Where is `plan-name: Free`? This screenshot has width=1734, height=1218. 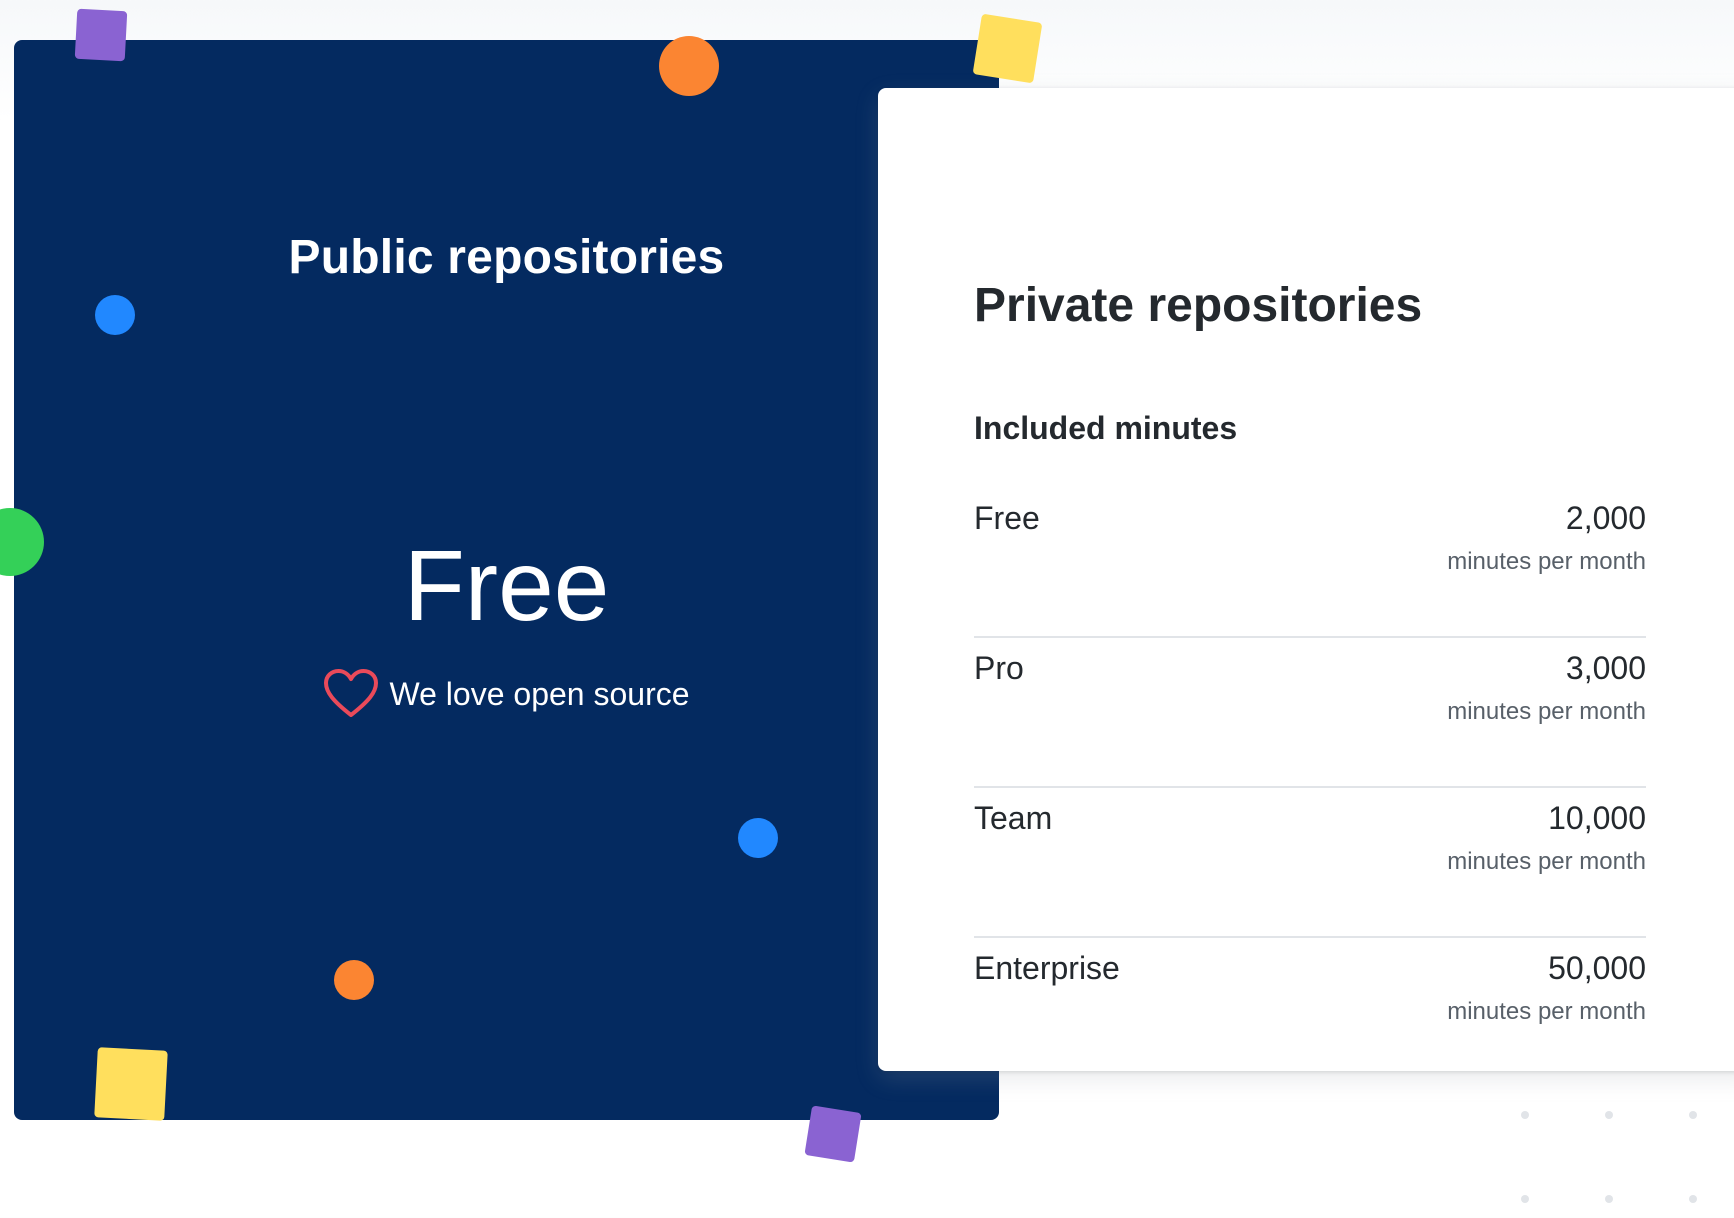
plan-name: Free is located at coordinates (1007, 518).